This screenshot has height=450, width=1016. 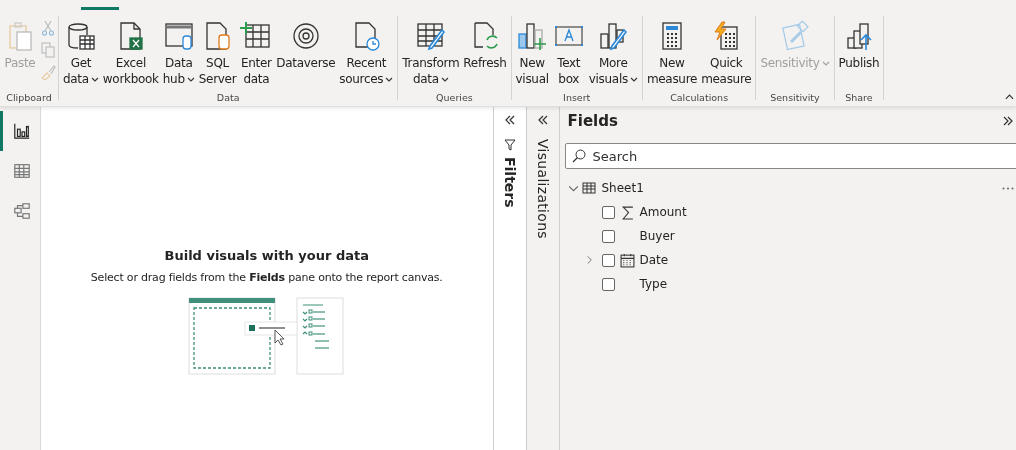 What do you see at coordinates (578, 156) in the screenshot?
I see `search-icon` at bounding box center [578, 156].